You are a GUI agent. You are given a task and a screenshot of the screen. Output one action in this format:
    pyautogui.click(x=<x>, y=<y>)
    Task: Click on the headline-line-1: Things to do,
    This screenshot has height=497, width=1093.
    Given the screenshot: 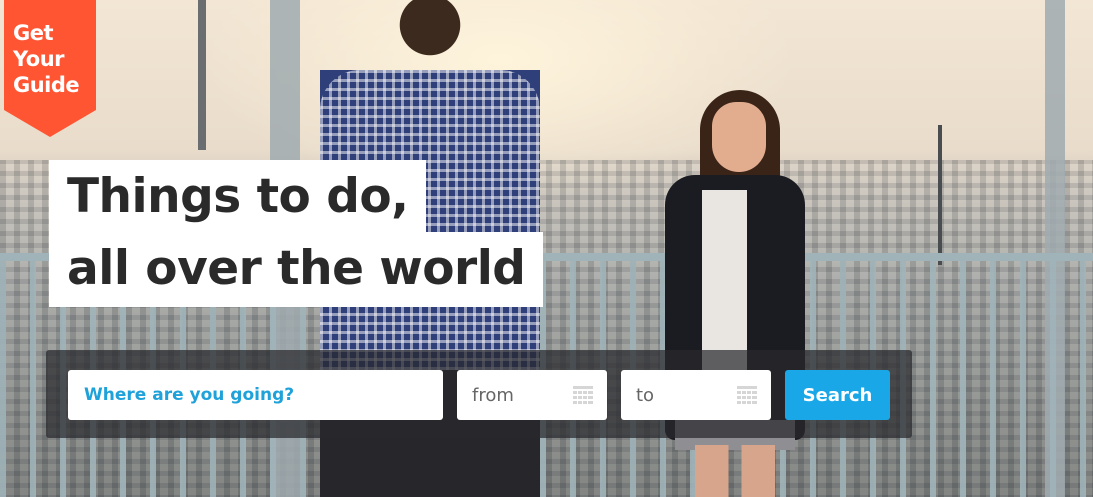 What is the action you would take?
    pyautogui.click(x=238, y=197)
    